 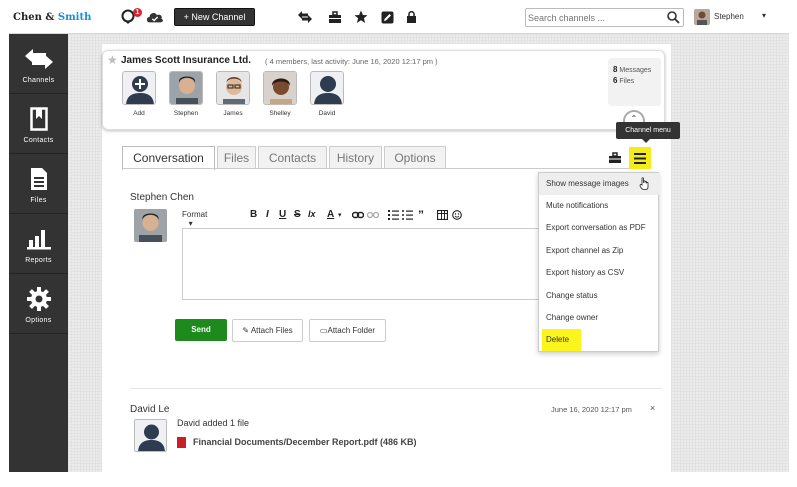 What do you see at coordinates (150, 409) in the screenshot?
I see `message-author: David Le` at bounding box center [150, 409].